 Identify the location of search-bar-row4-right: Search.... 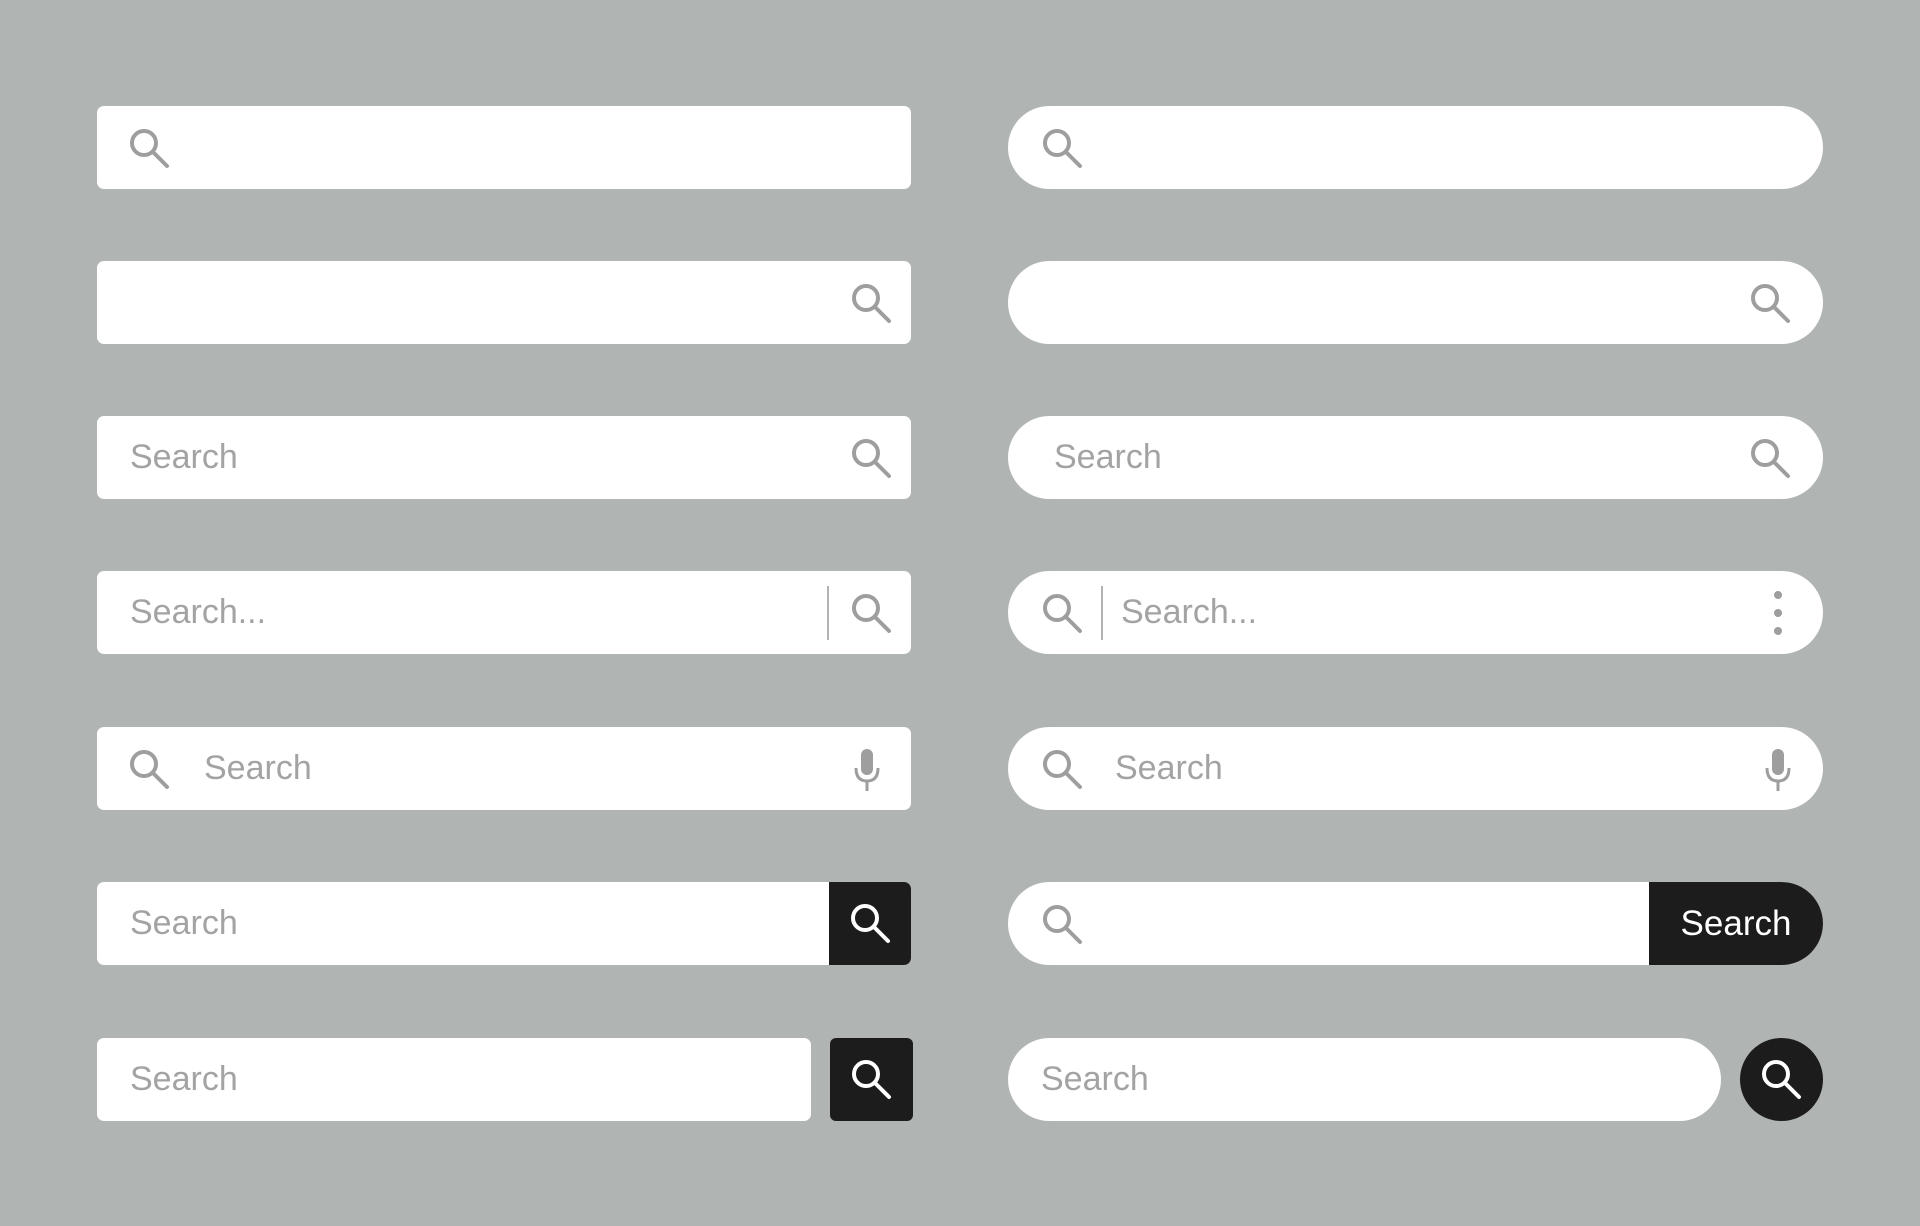
(1415, 612).